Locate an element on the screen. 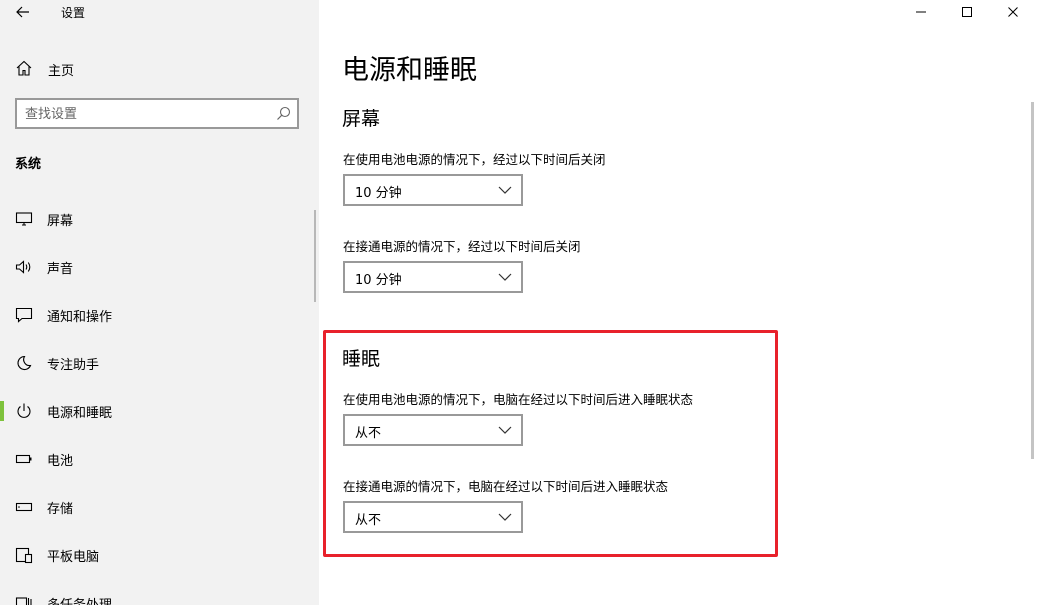  power-icon is located at coordinates (24, 410).